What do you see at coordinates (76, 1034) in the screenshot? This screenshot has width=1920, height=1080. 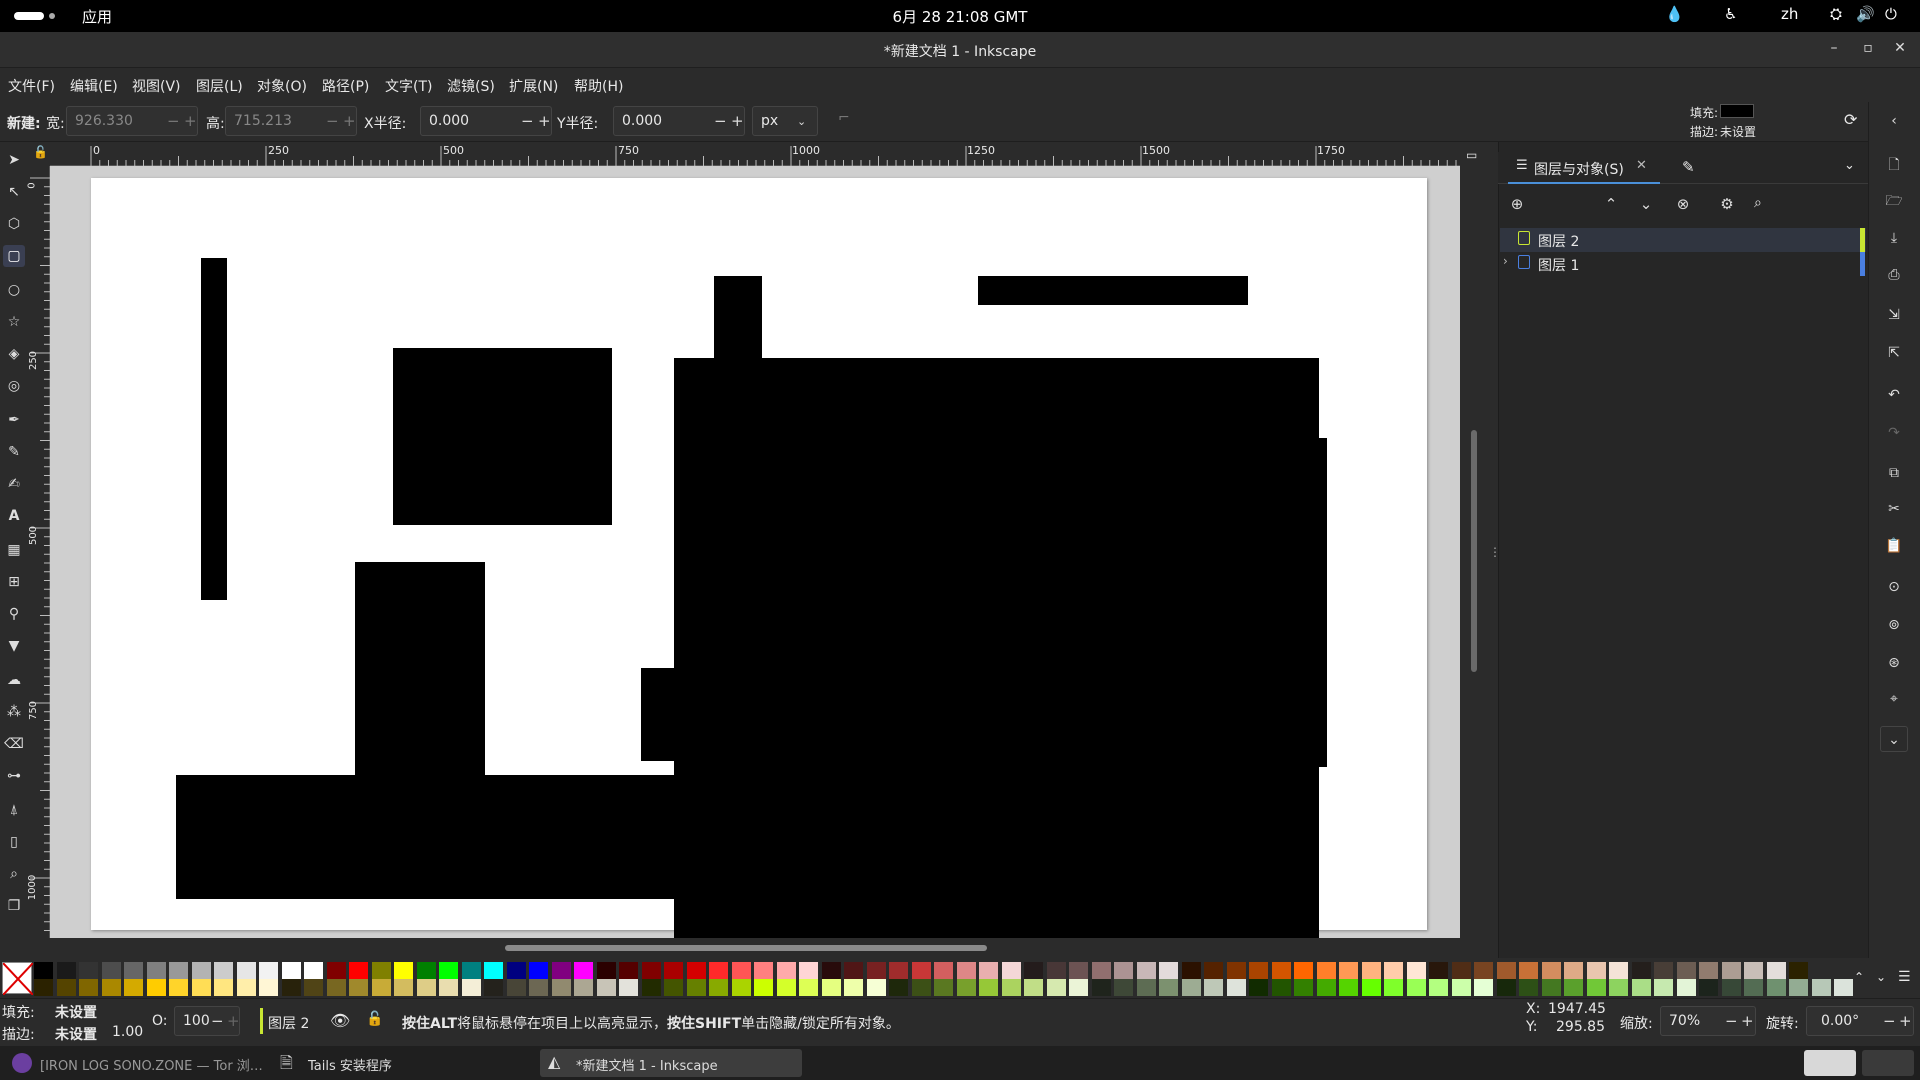 I see `status-stroke-value: 未设置` at bounding box center [76, 1034].